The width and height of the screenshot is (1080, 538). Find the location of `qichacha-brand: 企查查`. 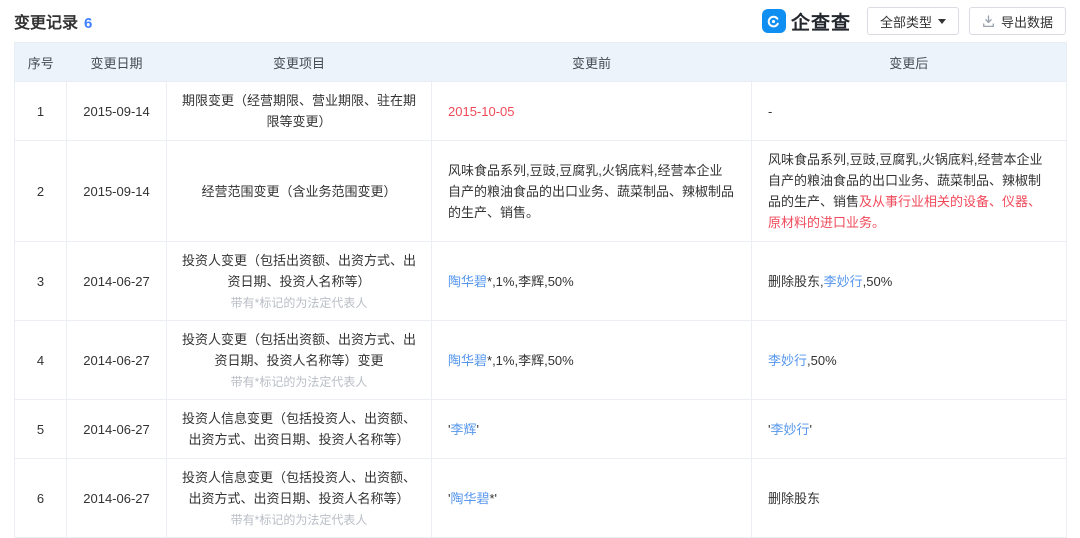

qichacha-brand: 企查查 is located at coordinates (806, 21).